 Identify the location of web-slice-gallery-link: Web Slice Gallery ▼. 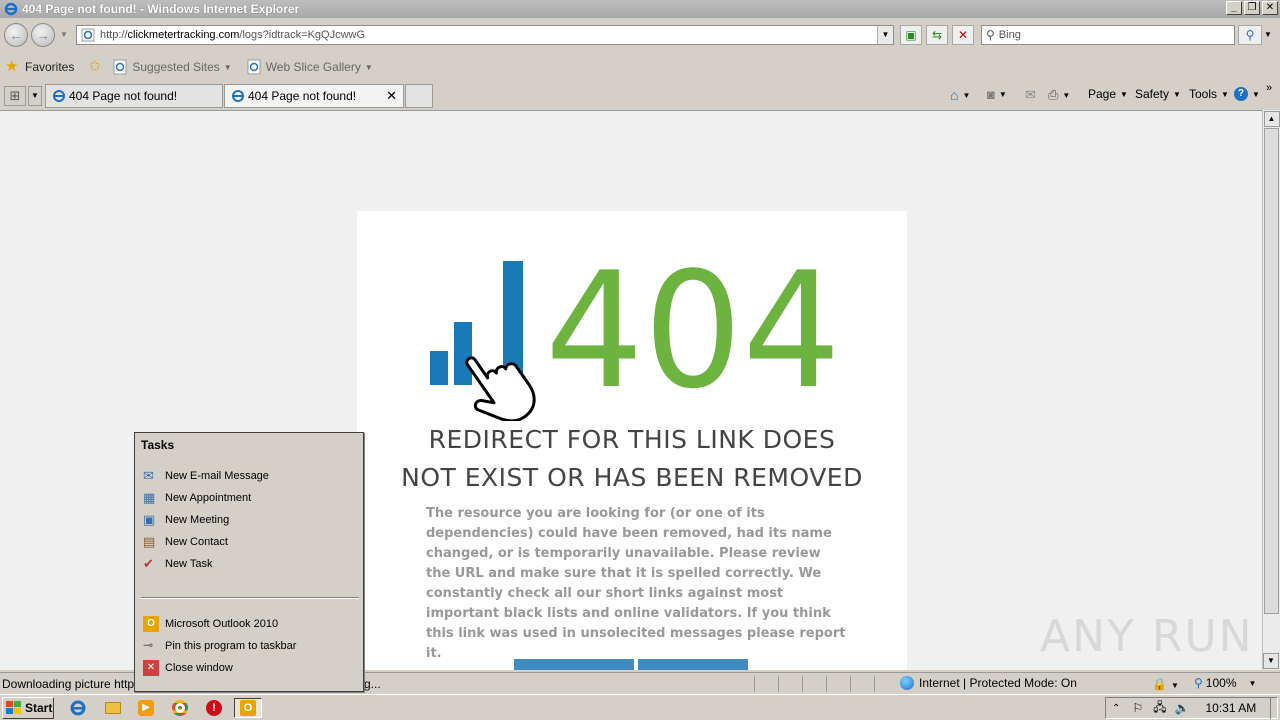
(309, 67).